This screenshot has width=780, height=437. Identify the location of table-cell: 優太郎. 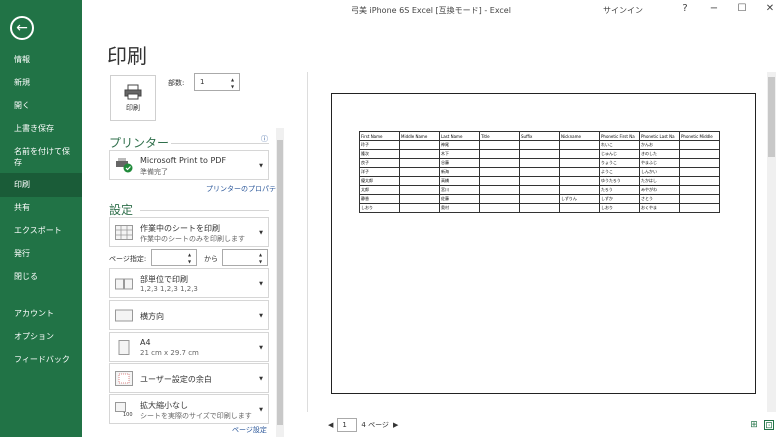
(379, 181).